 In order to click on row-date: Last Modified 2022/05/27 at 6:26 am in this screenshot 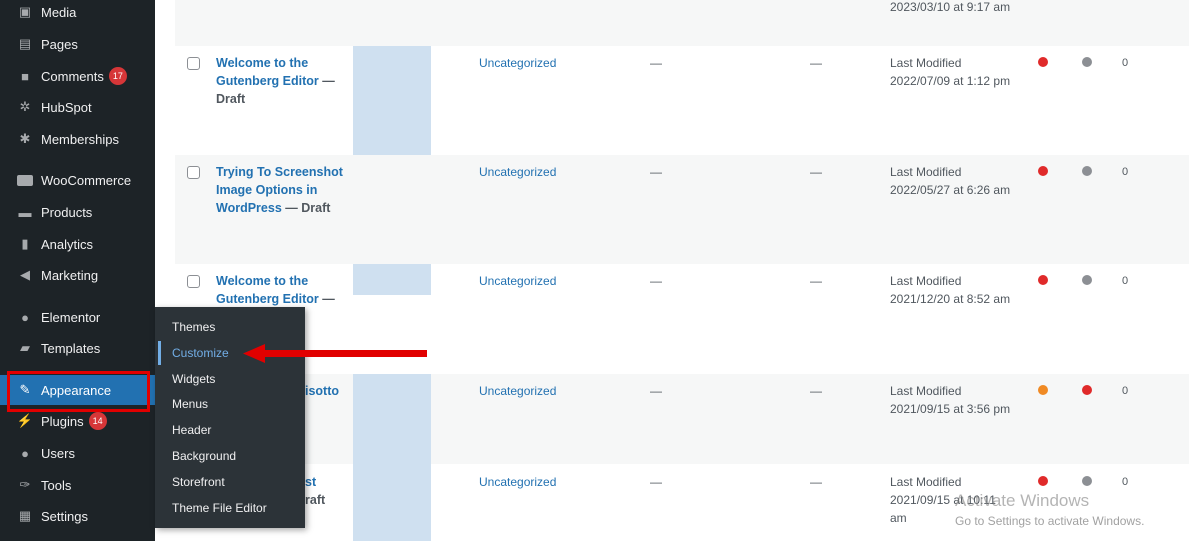, I will do `click(950, 181)`.